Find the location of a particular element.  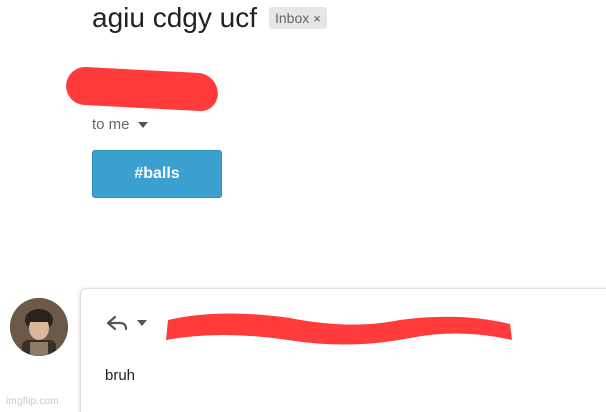

watermark: imgflip.com is located at coordinates (32, 401).